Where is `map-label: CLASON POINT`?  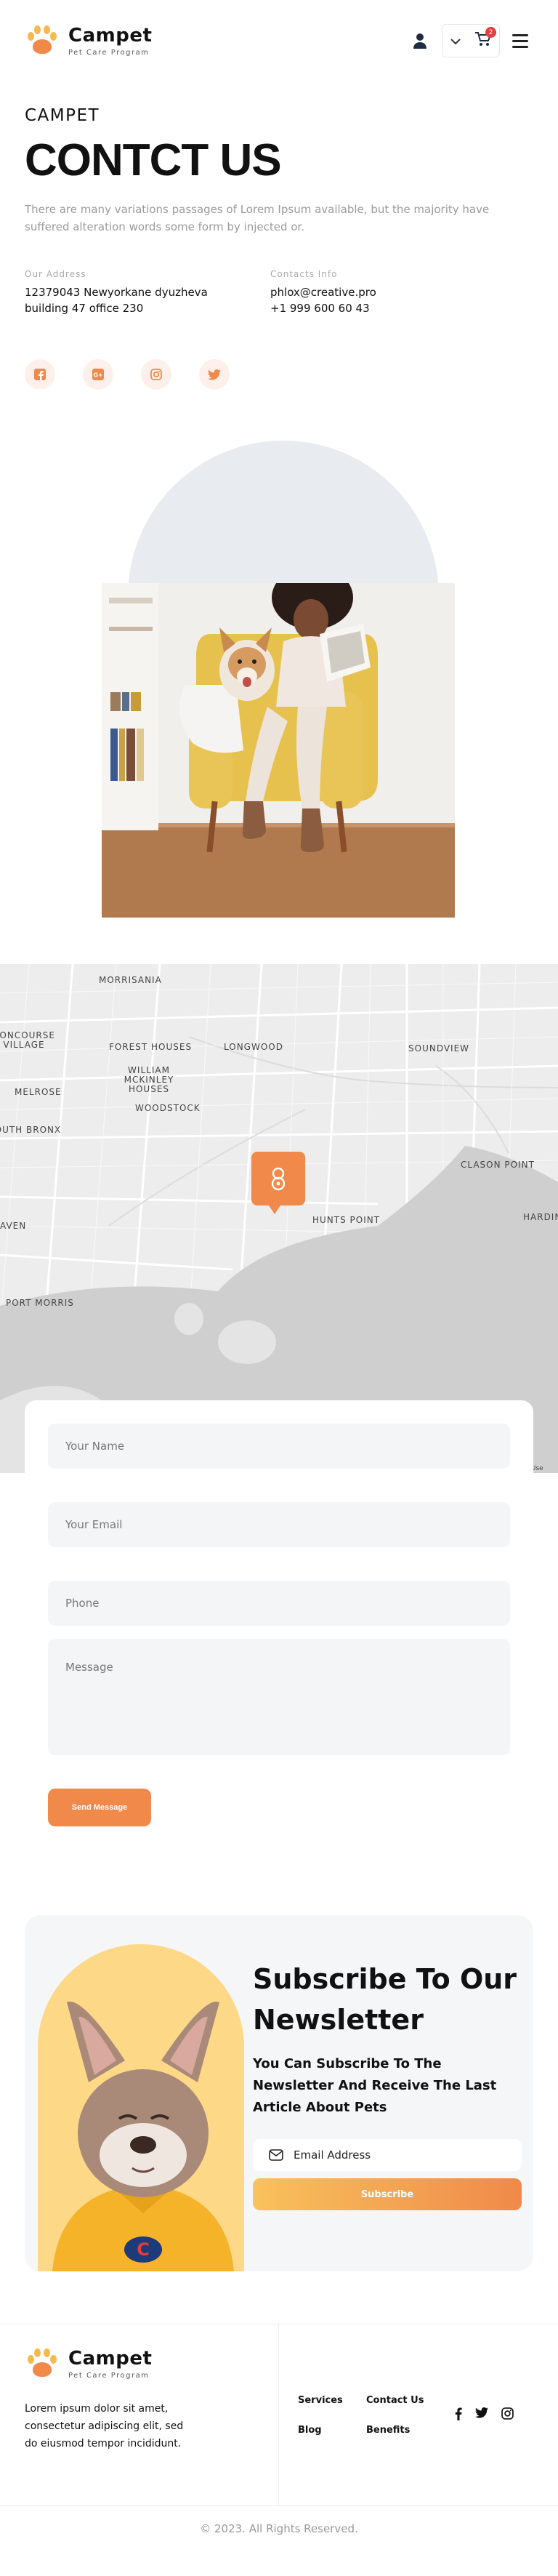
map-label: CLASON POINT is located at coordinates (498, 1165).